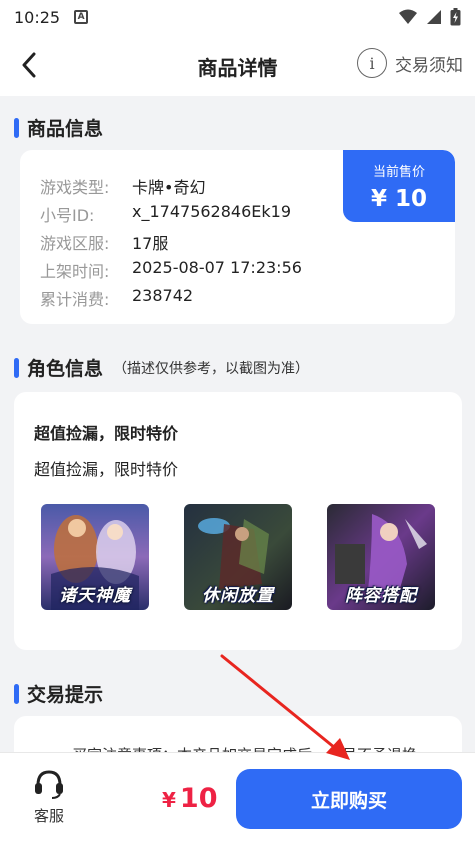 The height and width of the screenshot is (844, 475). I want to click on trade-notice-label: 交易须知, so click(429, 65).